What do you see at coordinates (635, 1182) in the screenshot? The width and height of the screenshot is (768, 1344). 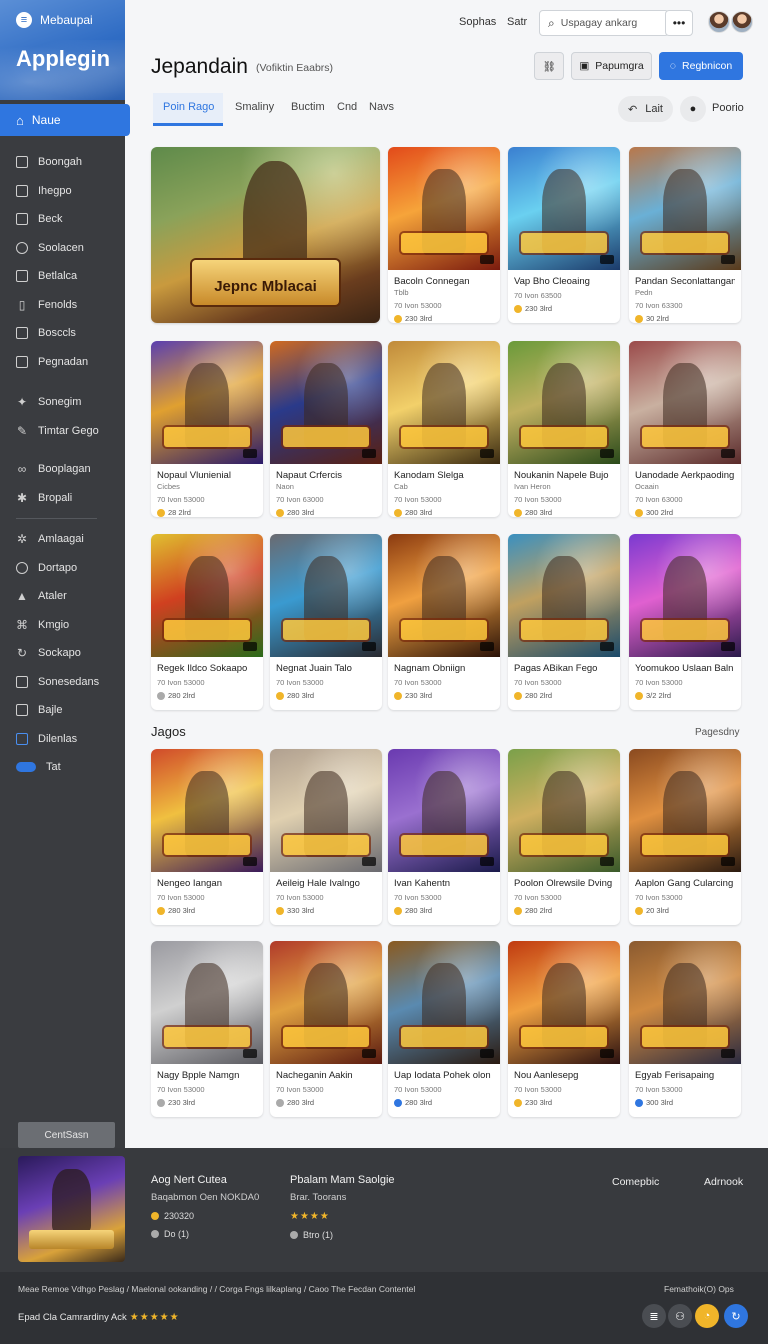 I see `panel-link-1: Comepbic` at bounding box center [635, 1182].